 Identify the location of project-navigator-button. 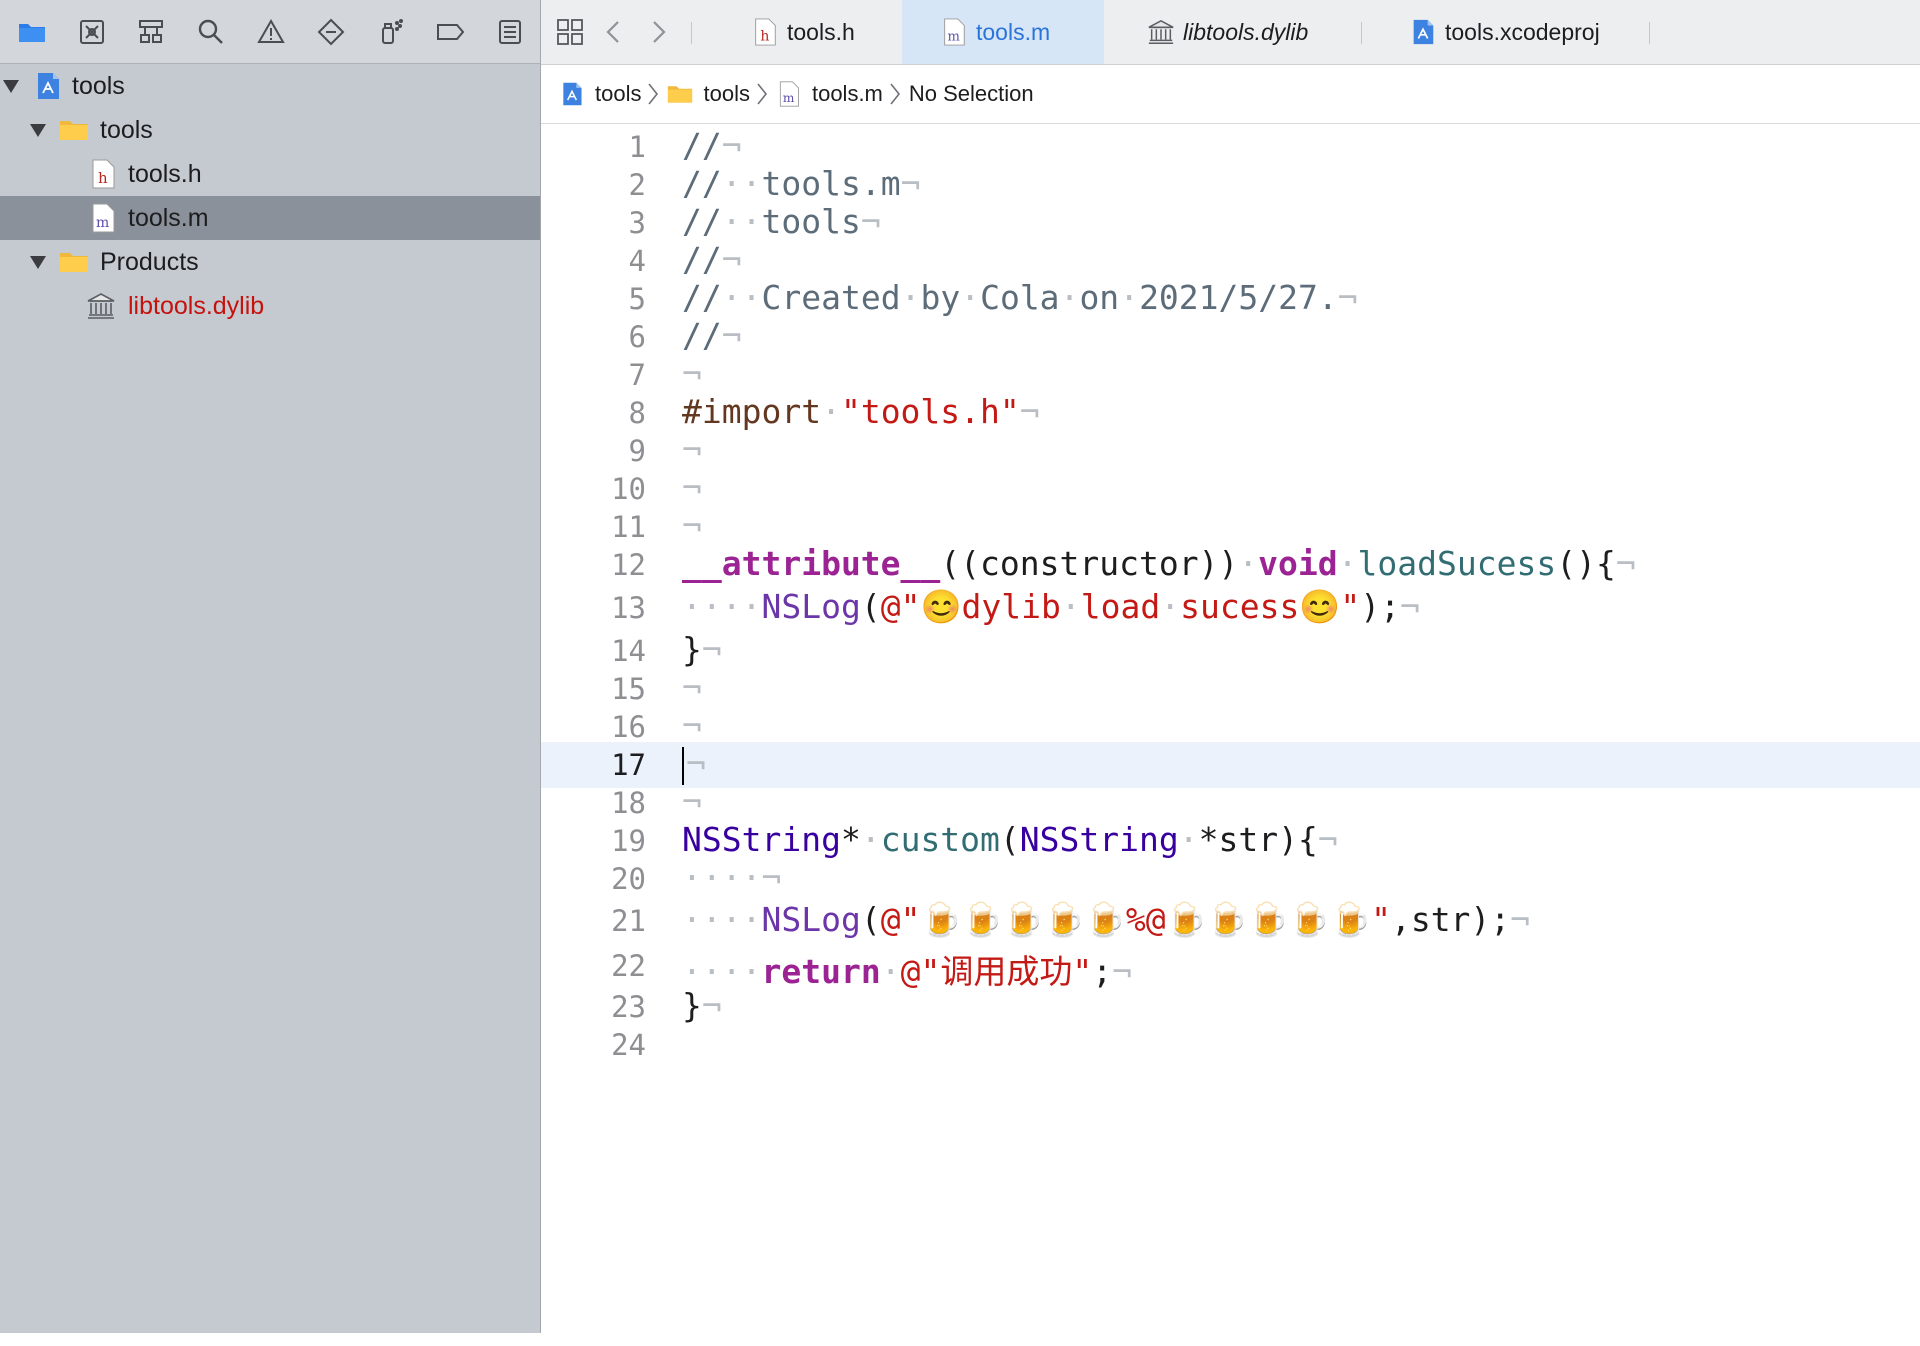
(32, 32).